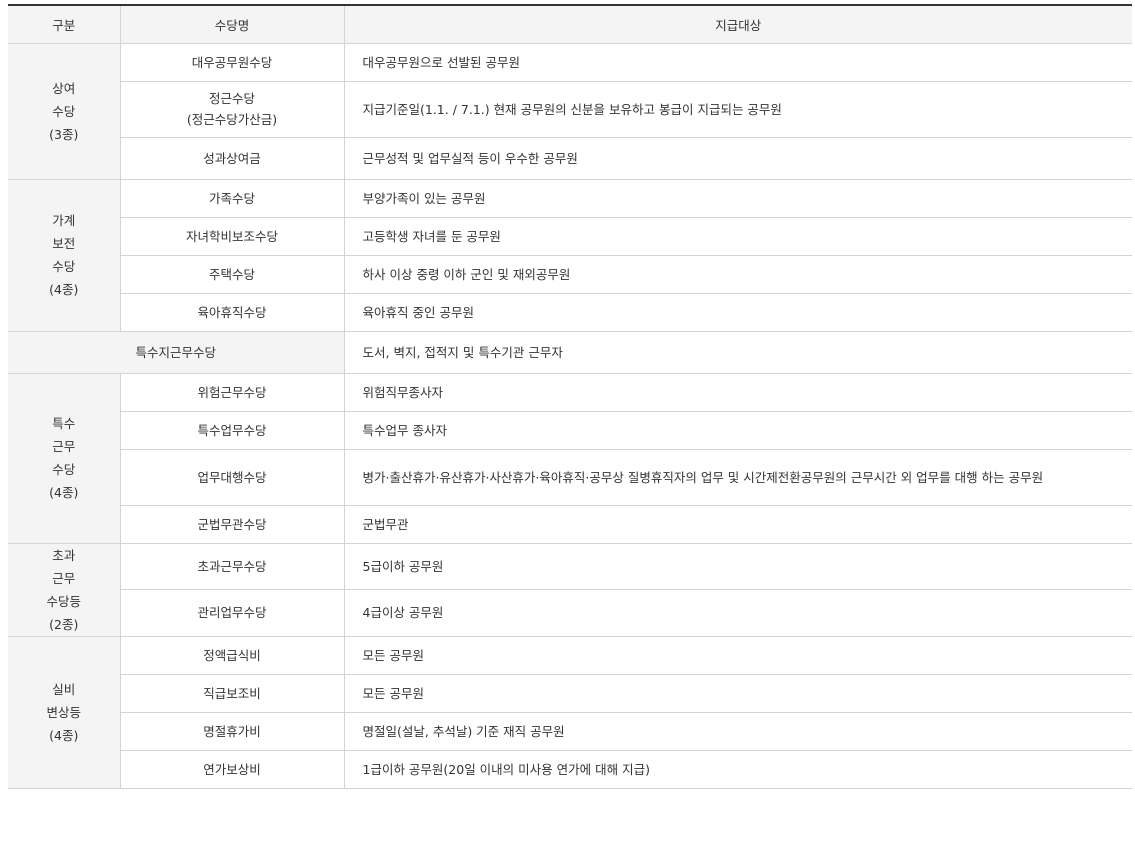 The image size is (1135, 861). I want to click on table-row: 주택수당 하사 이상 중령 이하 군인 및 재외공무원, so click(570, 274).